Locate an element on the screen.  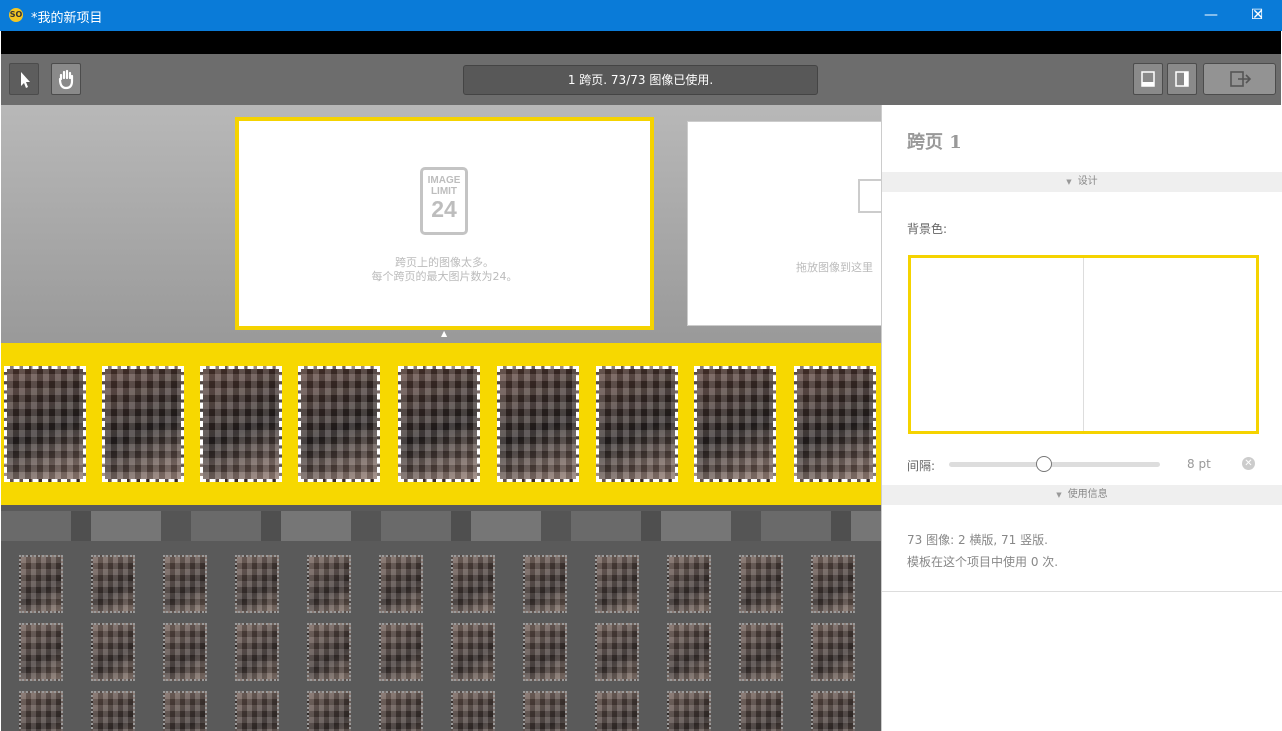
spread-fold-line is located at coordinates (1083, 344).